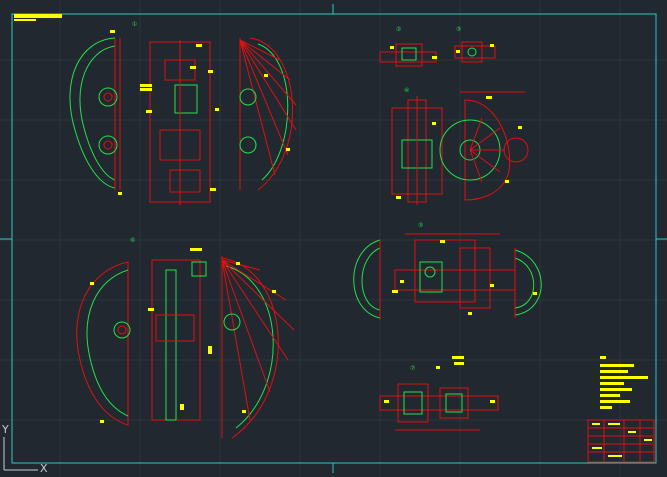  Describe the element at coordinates (44, 468) in the screenshot. I see `ucs-x-label: X` at that location.